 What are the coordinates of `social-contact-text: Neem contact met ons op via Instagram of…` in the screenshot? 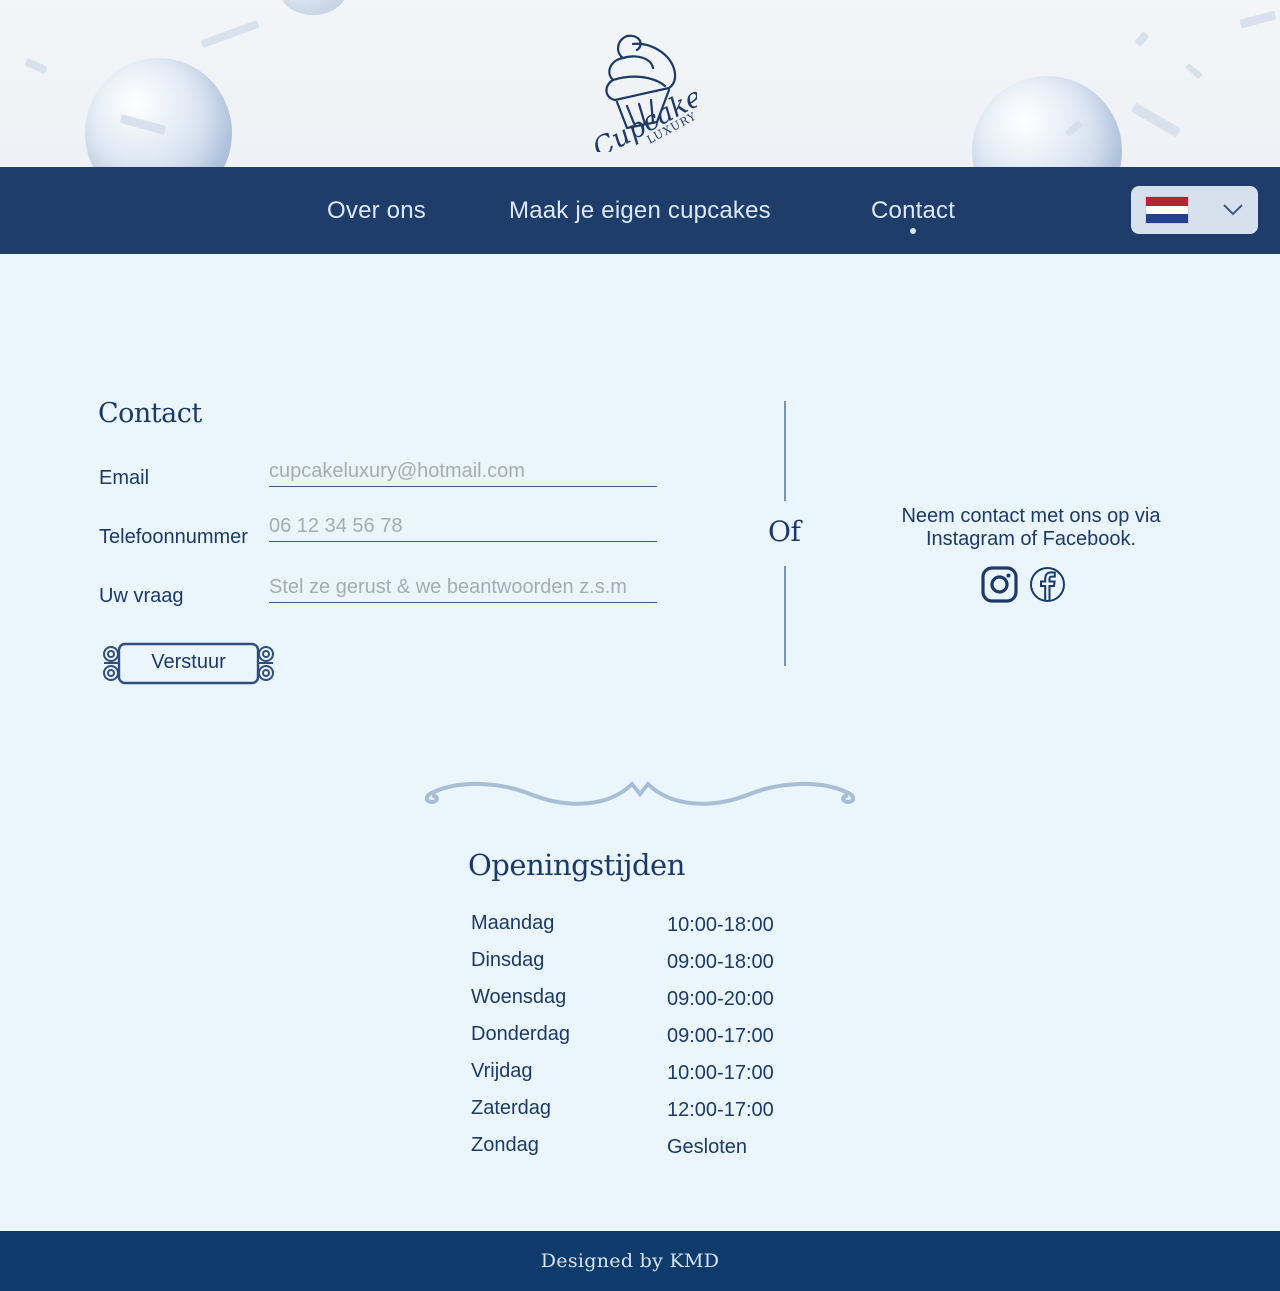 It's located at (1031, 527).